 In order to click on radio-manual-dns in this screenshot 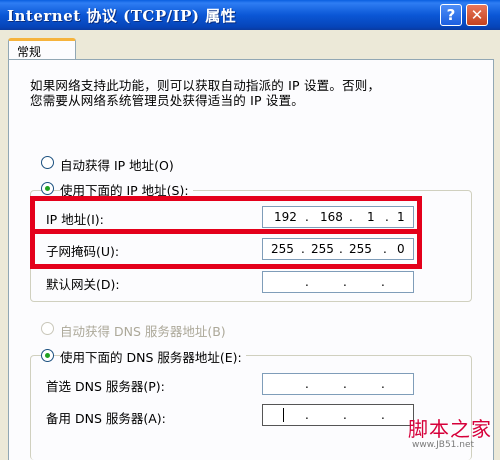, I will do `click(47, 355)`.